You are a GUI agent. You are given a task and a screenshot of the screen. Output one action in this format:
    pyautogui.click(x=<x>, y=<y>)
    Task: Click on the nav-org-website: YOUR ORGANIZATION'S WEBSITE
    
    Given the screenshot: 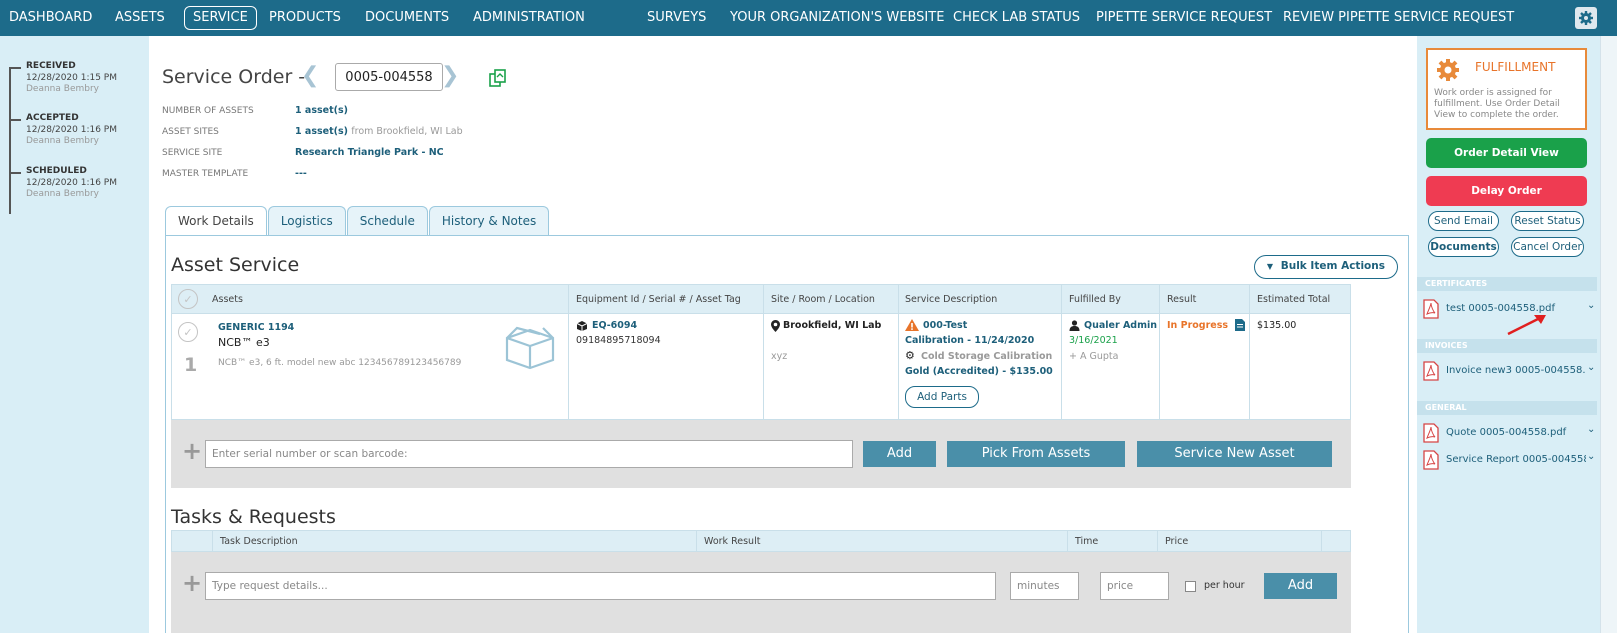 What is the action you would take?
    pyautogui.click(x=837, y=18)
    